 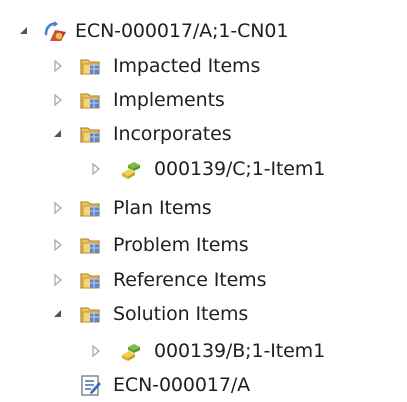 I want to click on tree-node-incorporates: Incorporates, so click(x=203, y=134).